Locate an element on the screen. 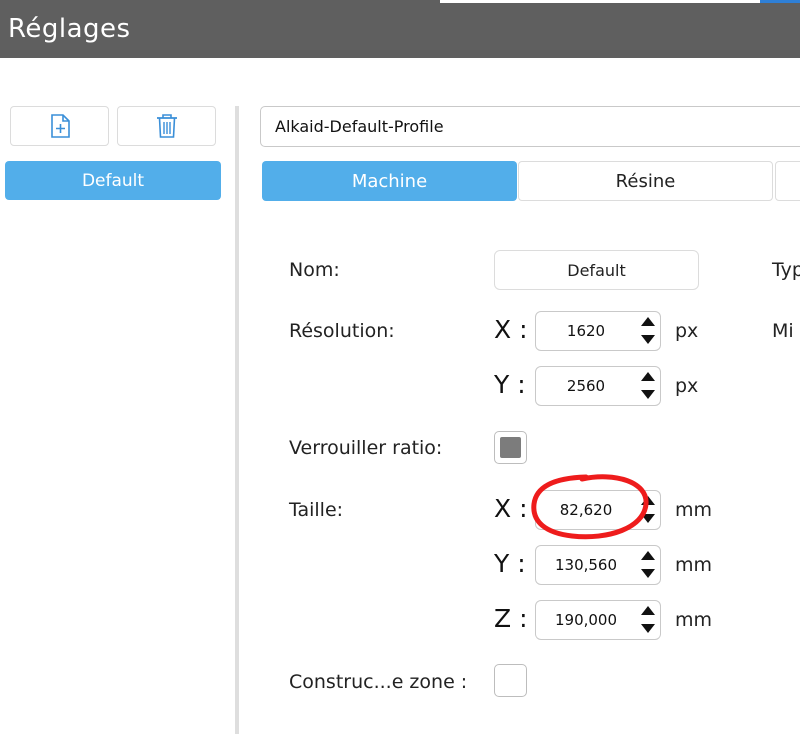 This screenshot has height=734, width=800. resolution-y-axis-label: Y : is located at coordinates (510, 384).